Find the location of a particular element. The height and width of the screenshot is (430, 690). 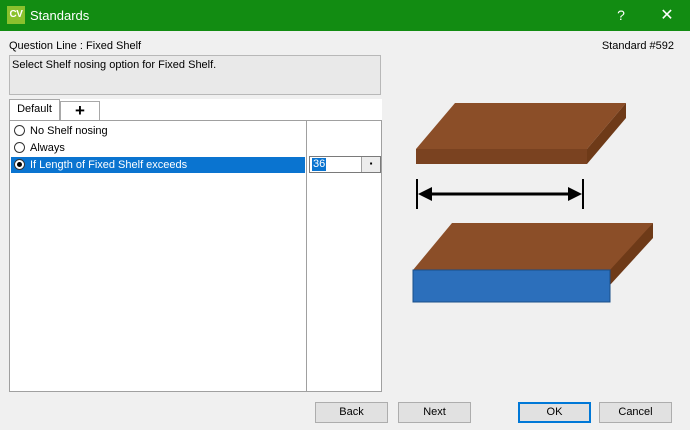

dropdown-button: ▪ is located at coordinates (370, 164).